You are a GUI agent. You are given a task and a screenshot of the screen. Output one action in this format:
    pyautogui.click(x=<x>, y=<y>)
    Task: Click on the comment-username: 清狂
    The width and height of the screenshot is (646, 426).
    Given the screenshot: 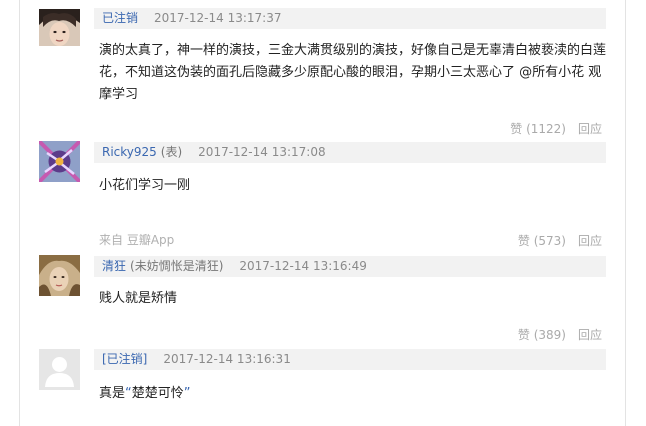 What is the action you would take?
    pyautogui.click(x=114, y=266)
    